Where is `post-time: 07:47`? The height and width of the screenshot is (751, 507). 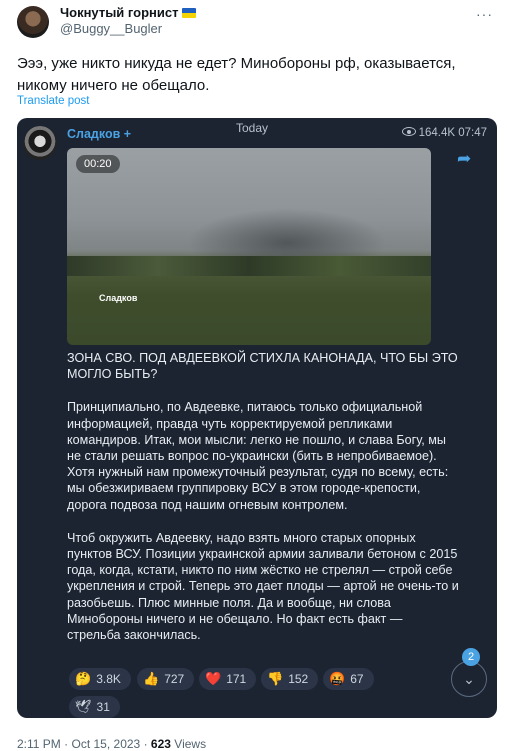
post-time: 07:47 is located at coordinates (472, 133).